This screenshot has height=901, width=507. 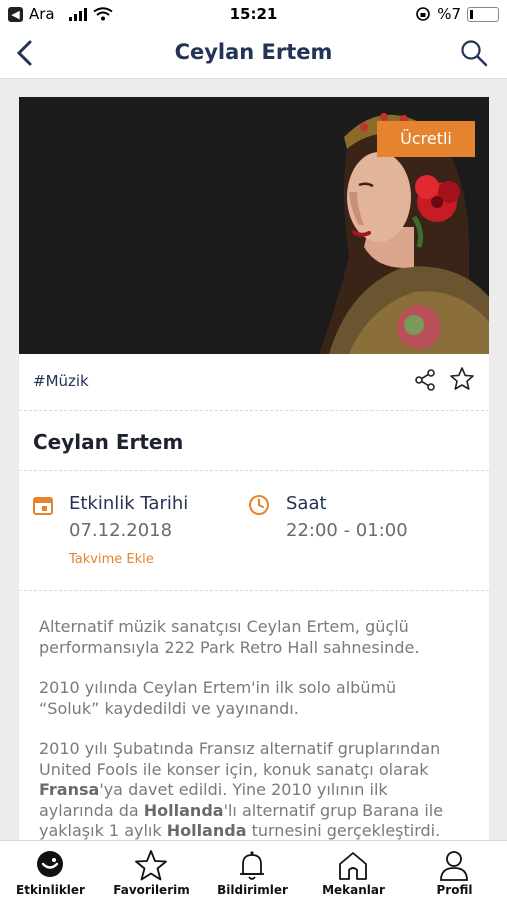 What do you see at coordinates (151, 890) in the screenshot?
I see `tab-label: Favorilerim` at bounding box center [151, 890].